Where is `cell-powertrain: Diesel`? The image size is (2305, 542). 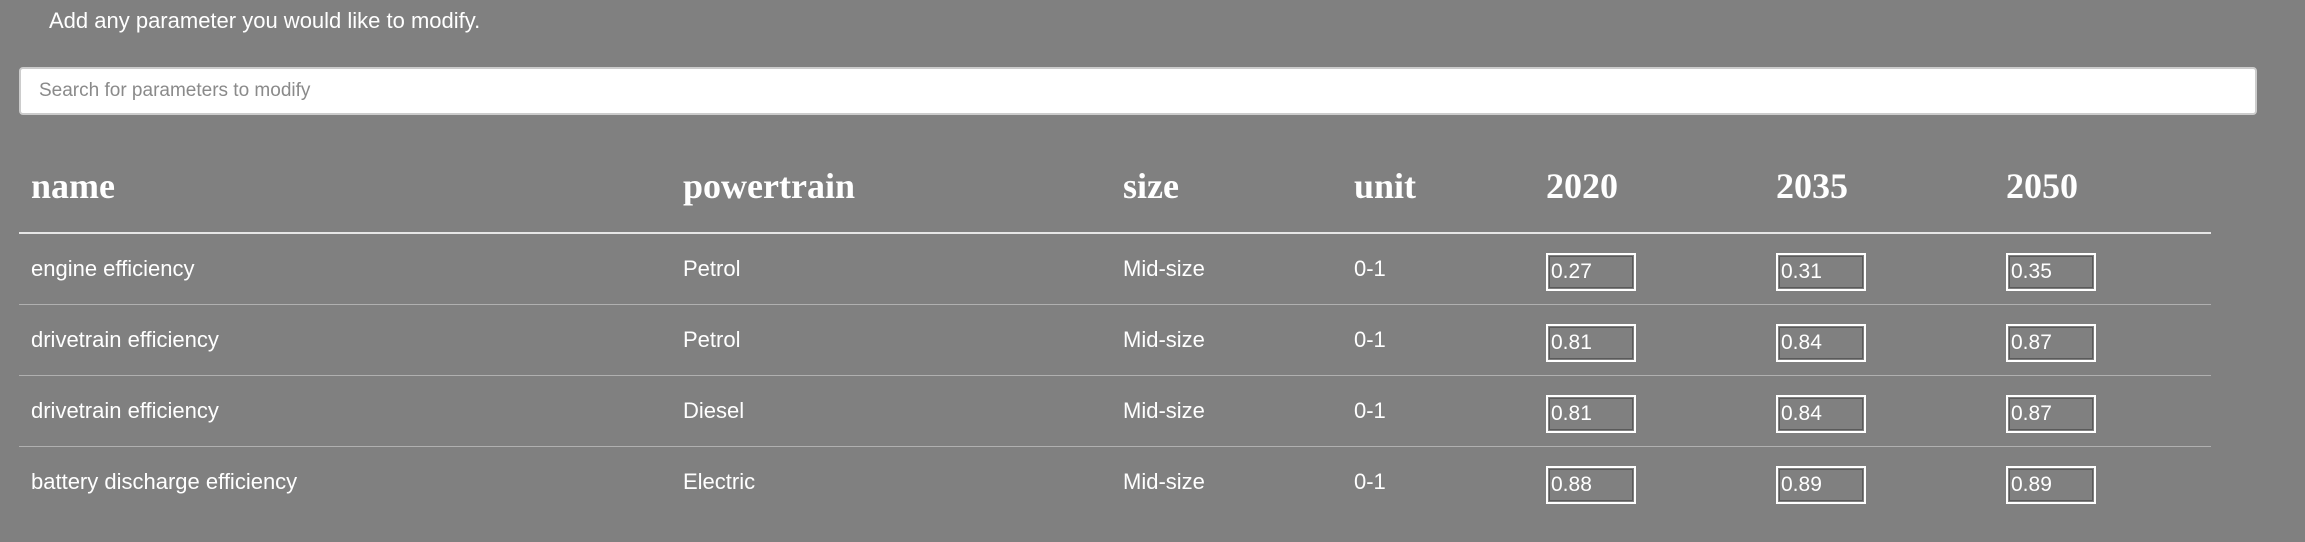 cell-powertrain: Diesel is located at coordinates (891, 411).